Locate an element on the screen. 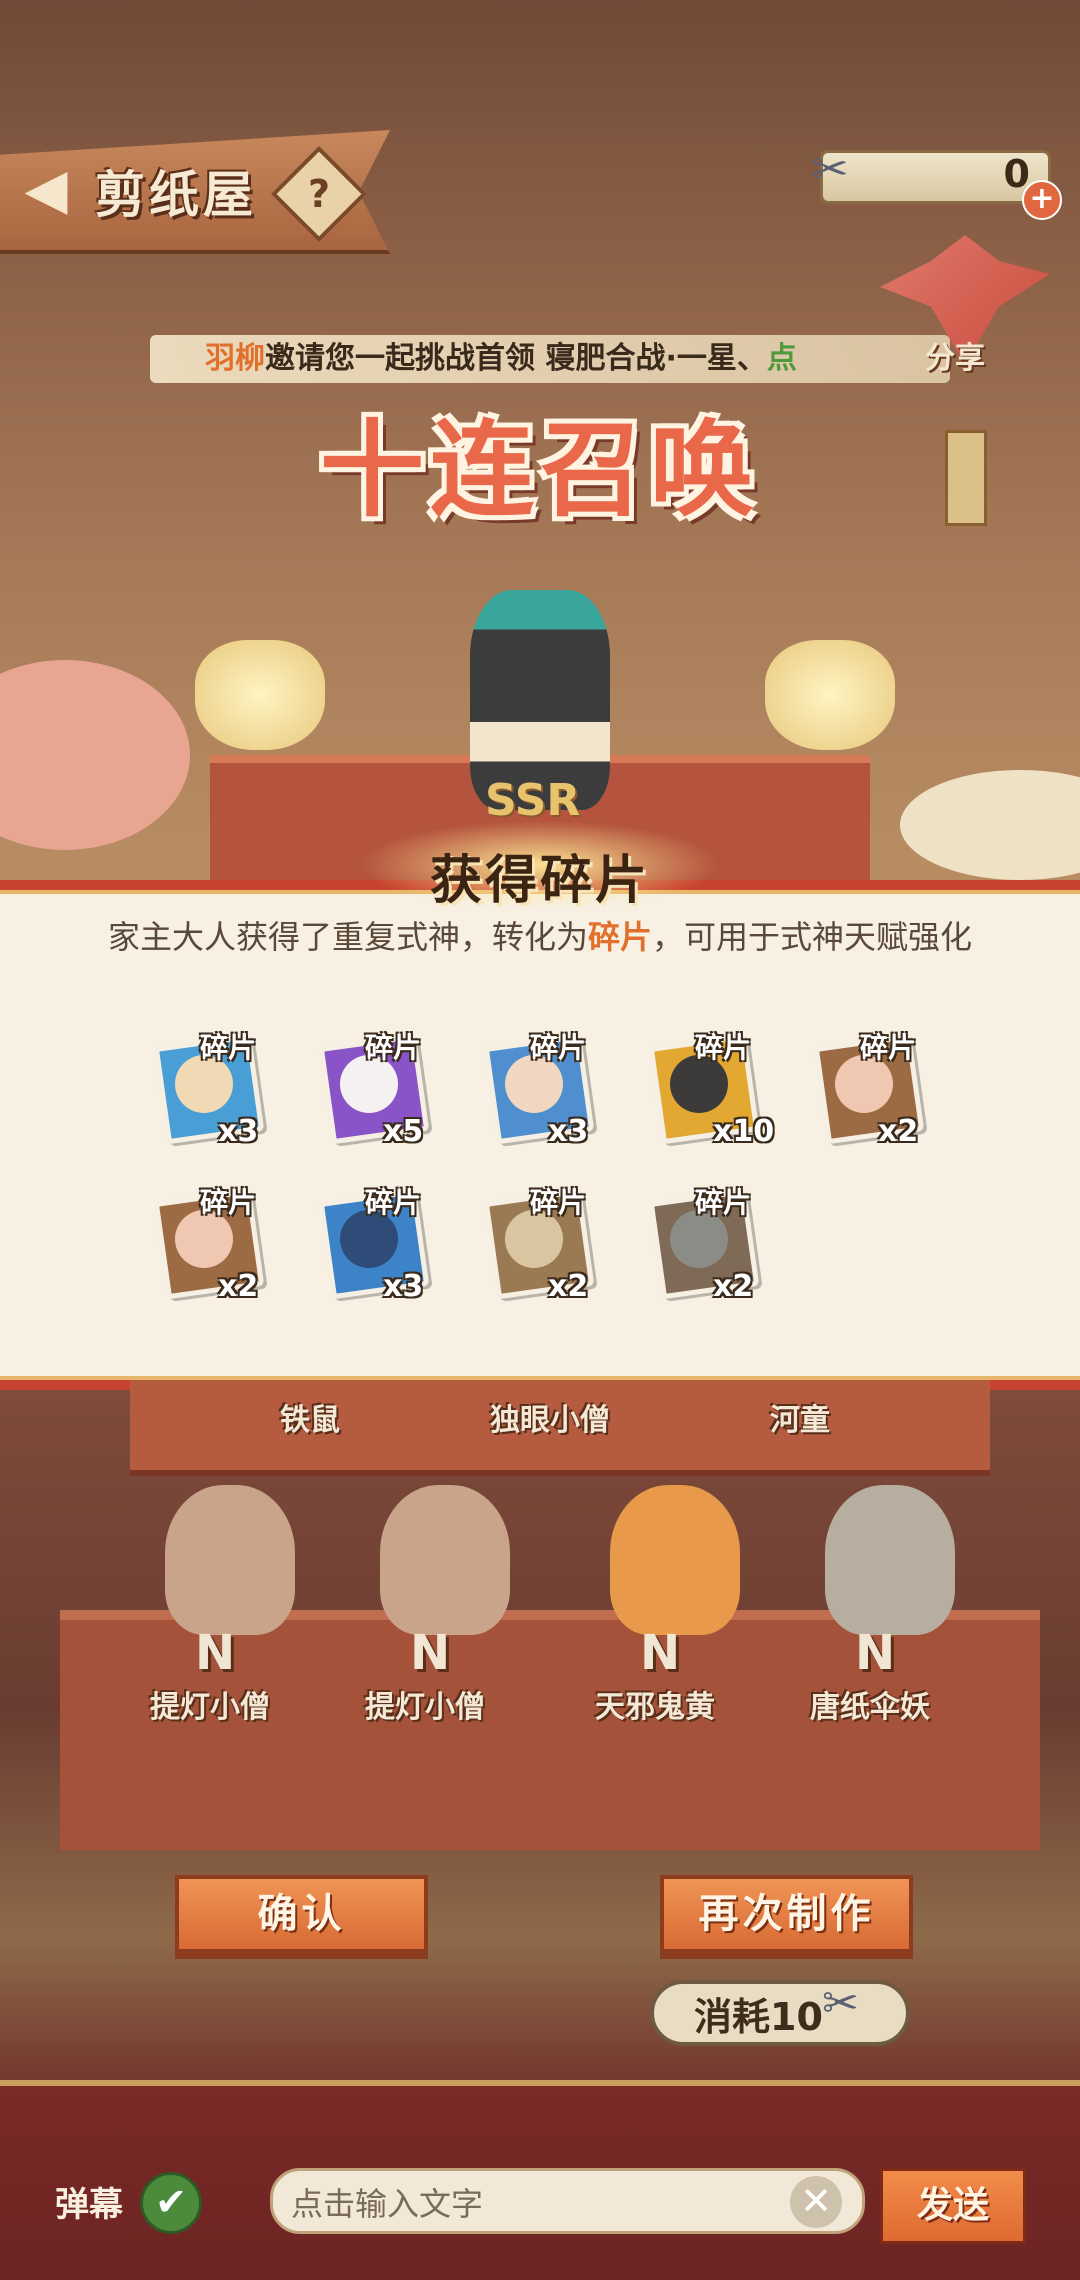 Image resolution: width=1080 pixels, height=2280 pixels. cost-badge: 消耗10 is located at coordinates (780, 2013).